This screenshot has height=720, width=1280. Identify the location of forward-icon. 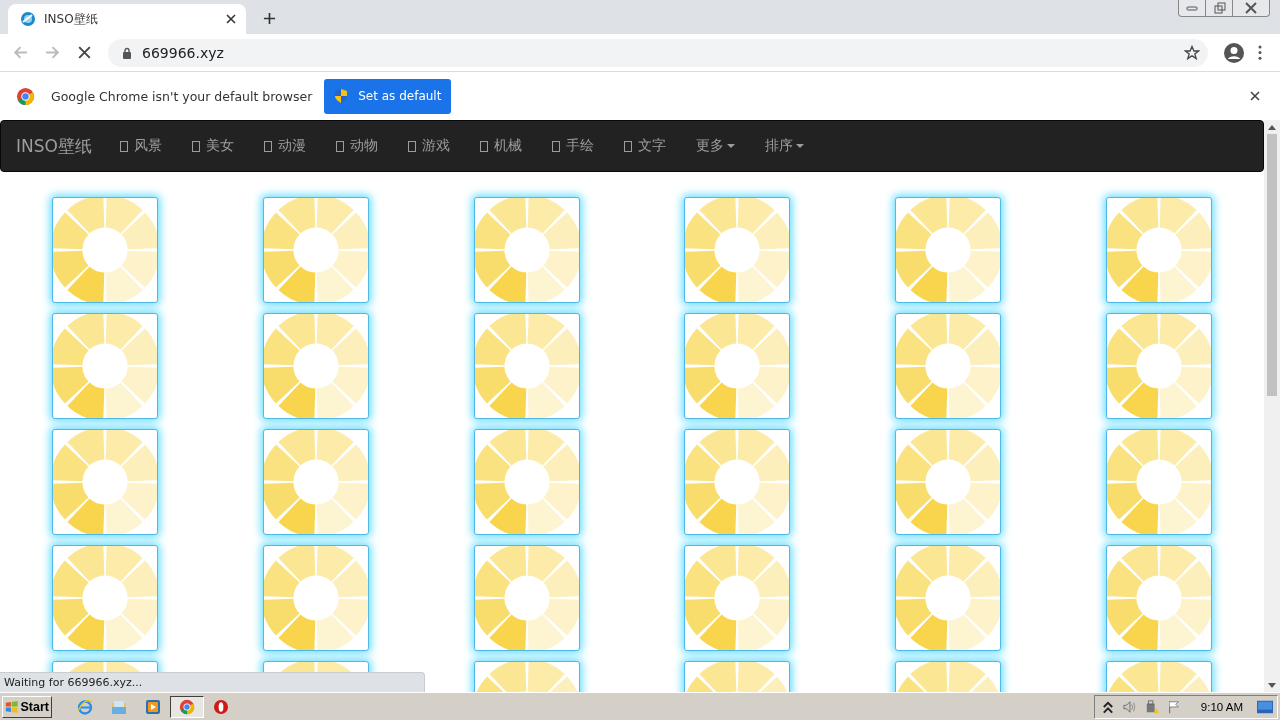
(52, 52).